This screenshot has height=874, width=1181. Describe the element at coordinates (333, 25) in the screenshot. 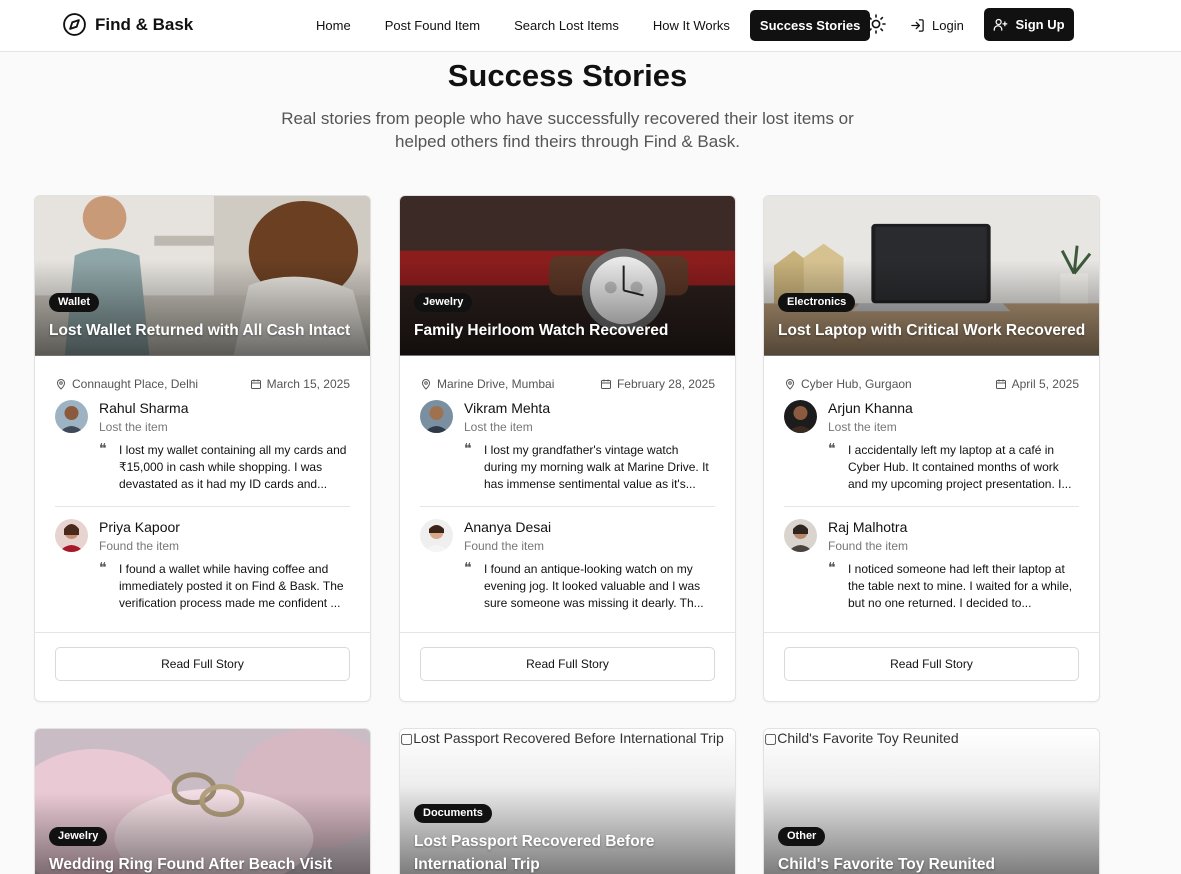

I see `nav-home: Home` at that location.